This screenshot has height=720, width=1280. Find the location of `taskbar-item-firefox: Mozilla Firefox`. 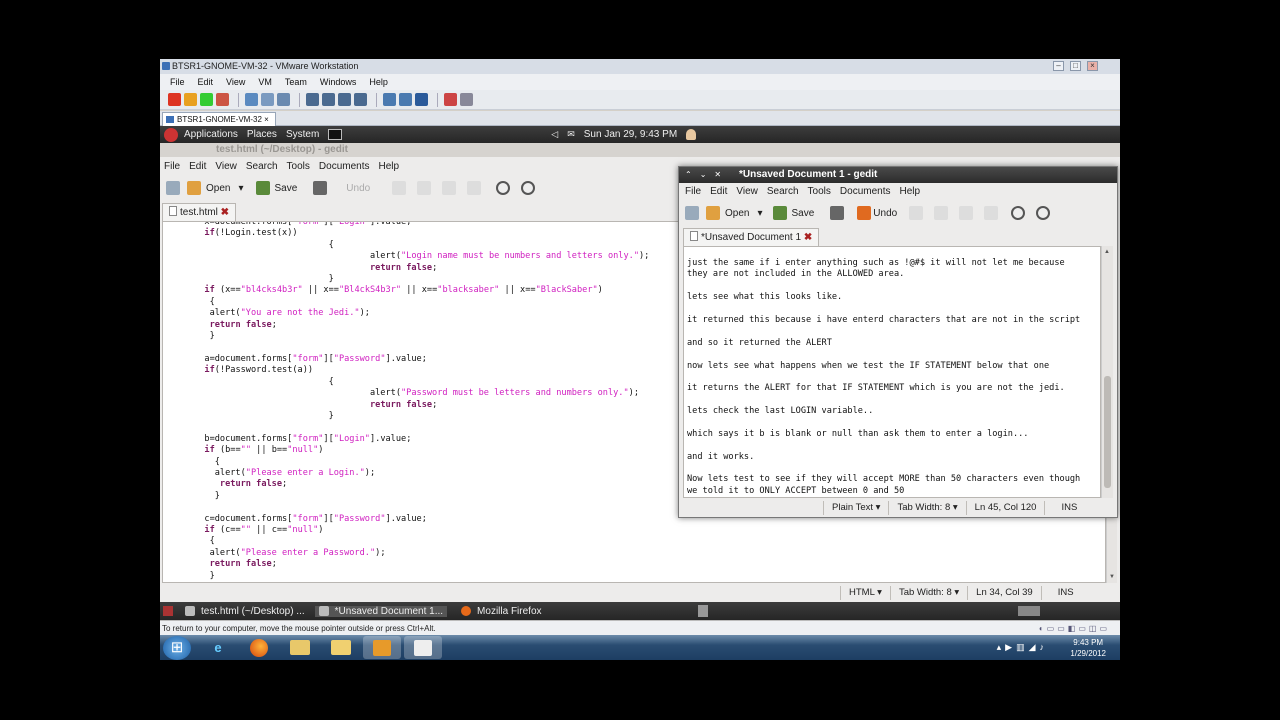

taskbar-item-firefox: Mozilla Firefox is located at coordinates (499, 611).